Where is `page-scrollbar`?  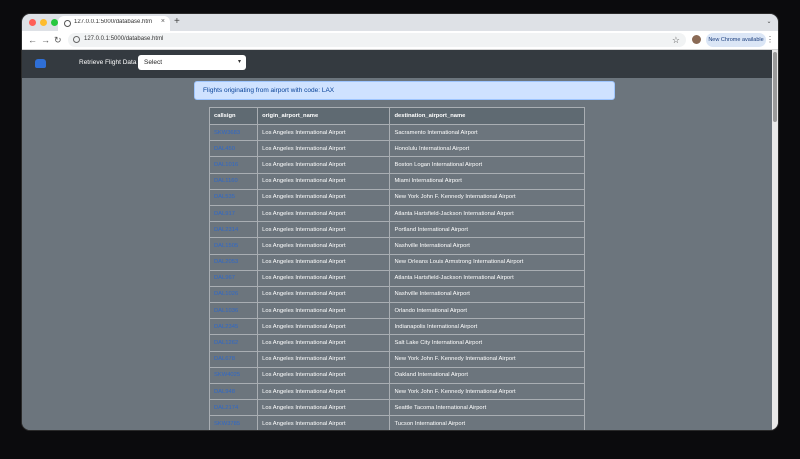
page-scrollbar is located at coordinates (775, 240).